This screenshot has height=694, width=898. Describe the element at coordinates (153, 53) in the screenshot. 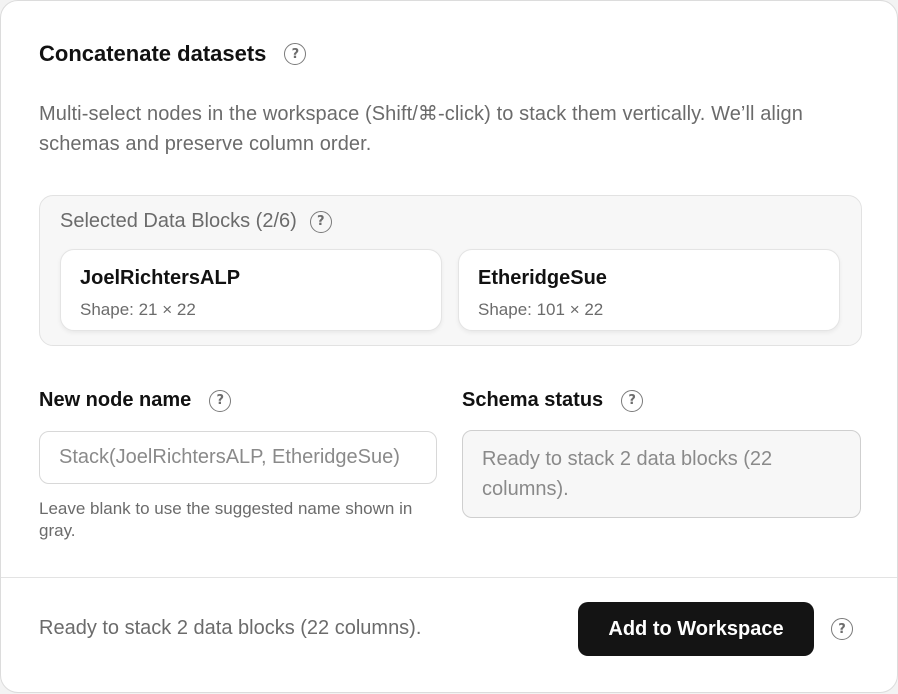

I see `dialog-title: Concatenate datasets` at that location.